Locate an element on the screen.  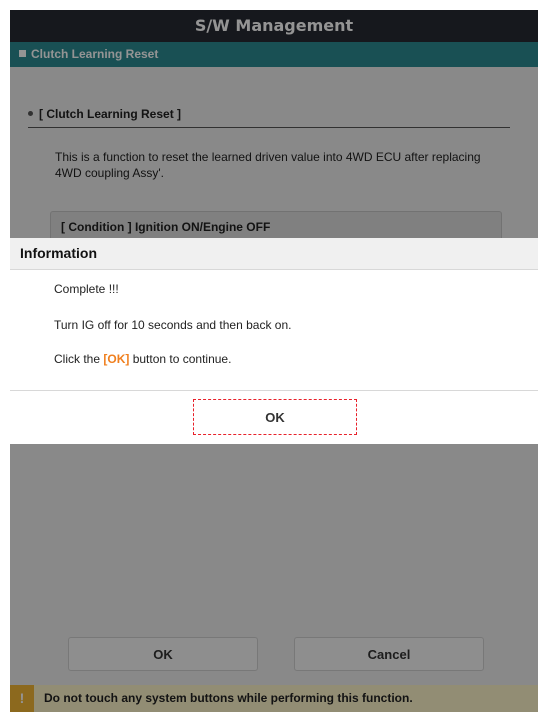
complete-message: Complete !!! is located at coordinates (86, 289).